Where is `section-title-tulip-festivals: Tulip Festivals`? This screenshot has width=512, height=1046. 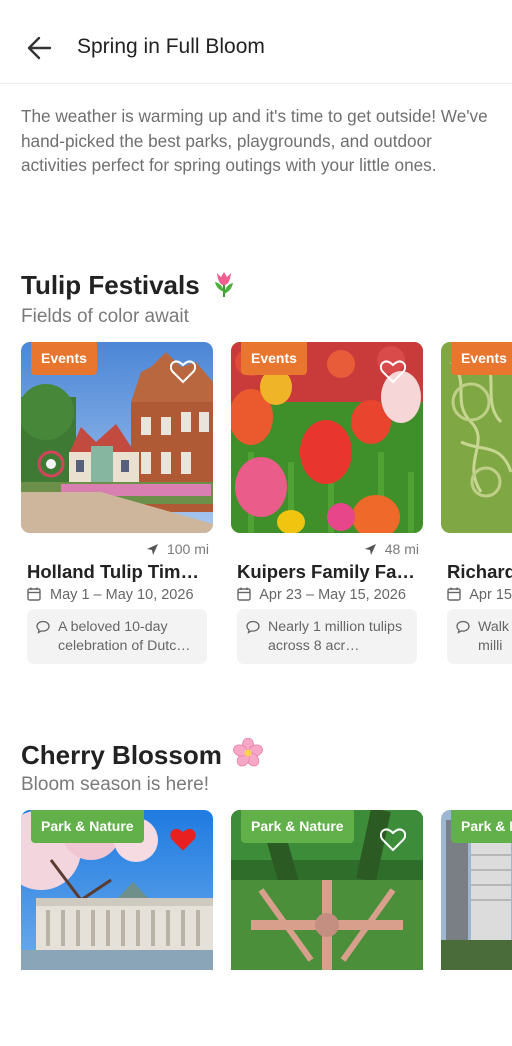 section-title-tulip-festivals: Tulip Festivals is located at coordinates (129, 287).